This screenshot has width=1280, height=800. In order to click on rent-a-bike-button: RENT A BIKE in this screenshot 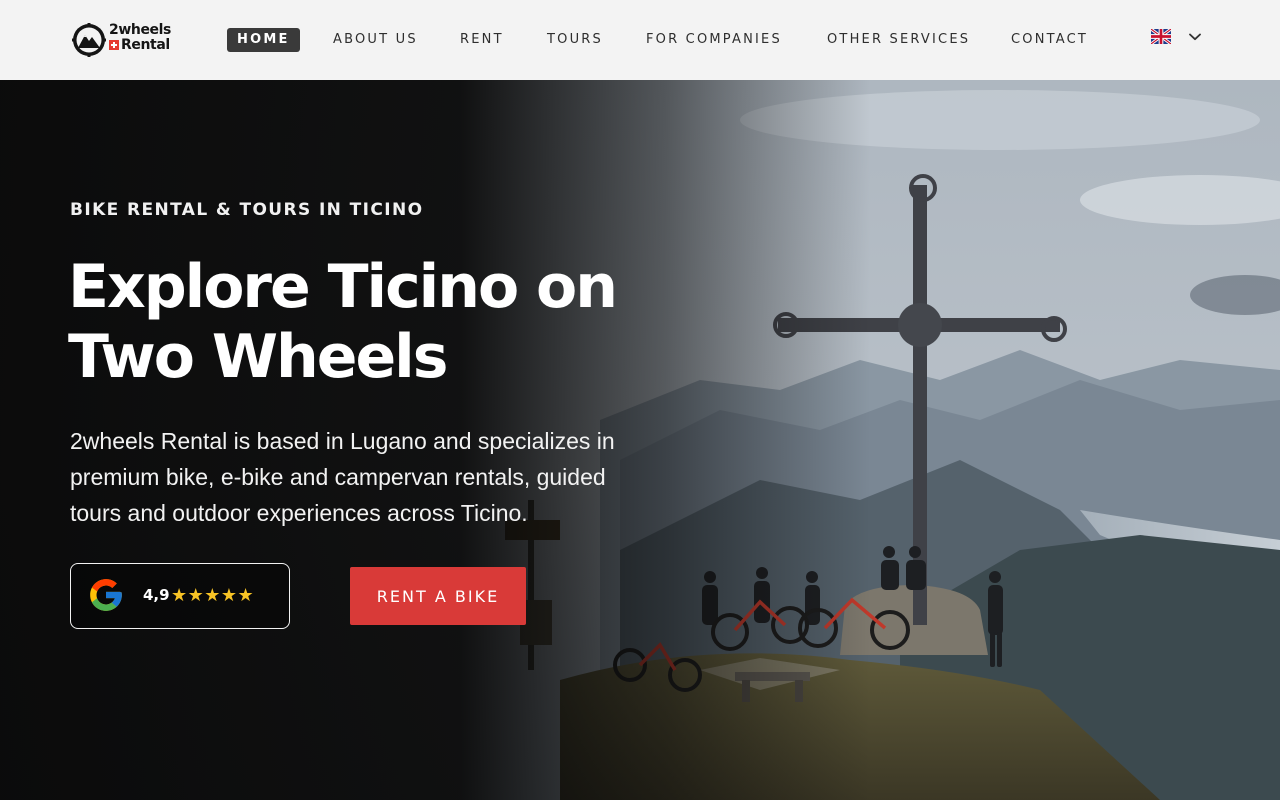, I will do `click(438, 596)`.